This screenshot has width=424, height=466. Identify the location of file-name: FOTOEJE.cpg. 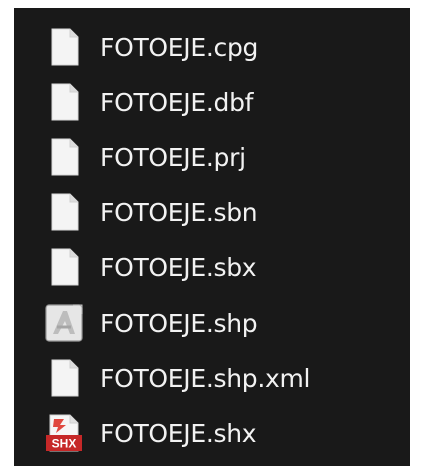
(179, 47).